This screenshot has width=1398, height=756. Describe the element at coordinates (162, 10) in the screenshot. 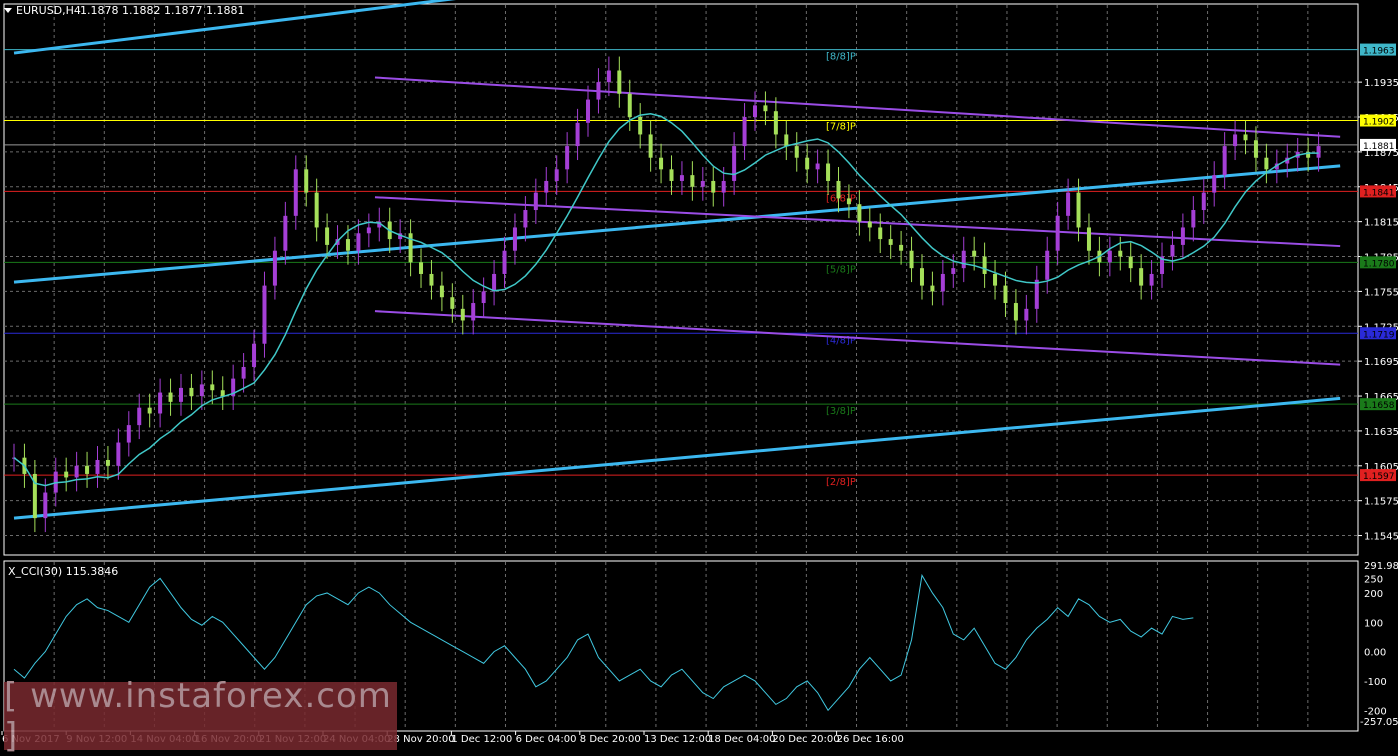

I see `ohlc-label: 1.1878 1.1882 1.1877 1.1881` at that location.